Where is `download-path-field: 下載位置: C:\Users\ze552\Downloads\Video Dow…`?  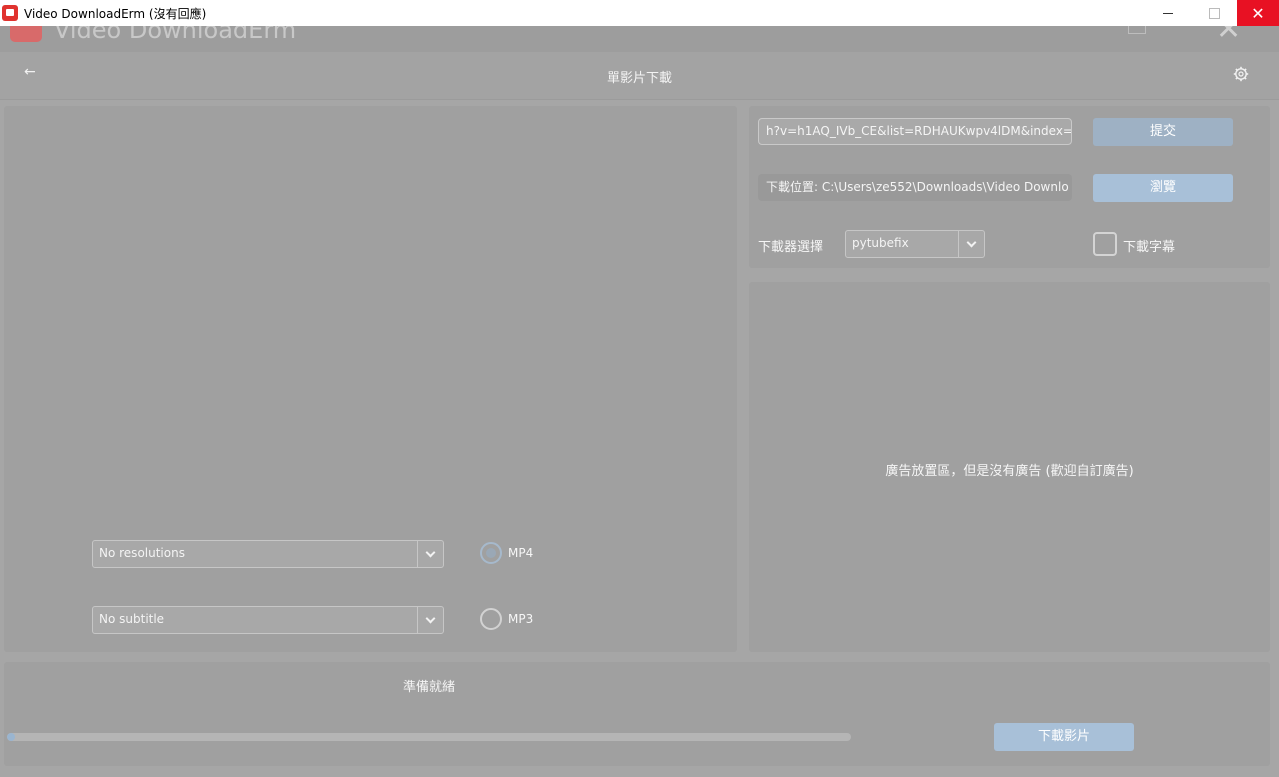 download-path-field: 下載位置: C:\Users\ze552\Downloads\Video Dow… is located at coordinates (915, 187).